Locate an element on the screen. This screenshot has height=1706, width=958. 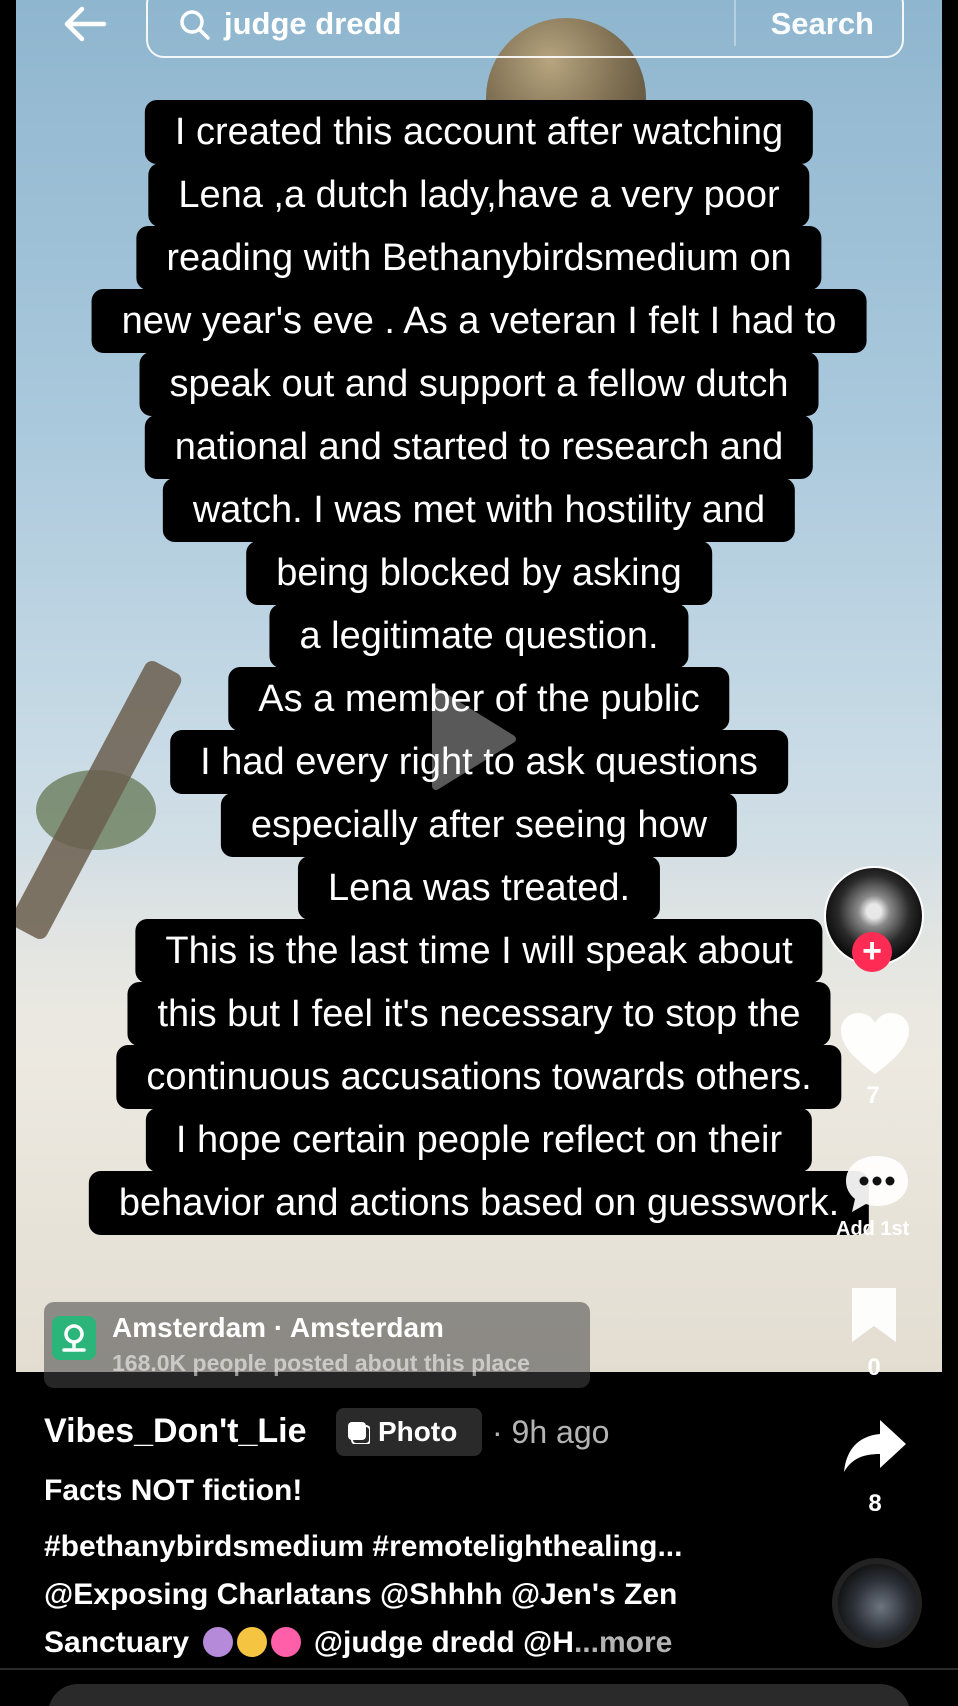
caption-line: especially after seeing how is located at coordinates (479, 825).